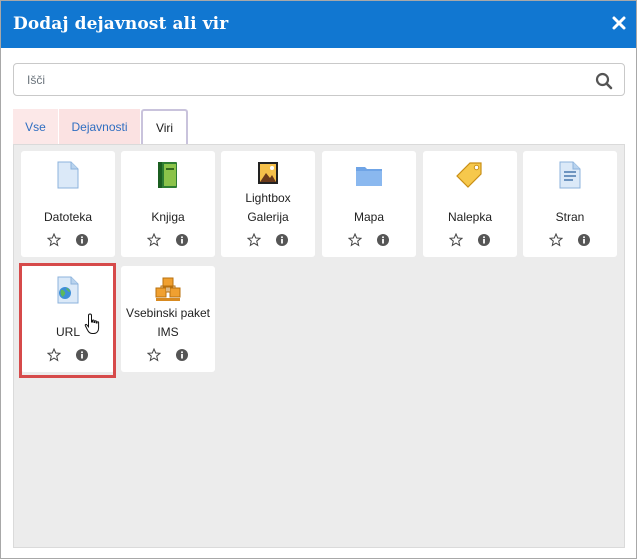  I want to click on search-box, so click(319, 79).